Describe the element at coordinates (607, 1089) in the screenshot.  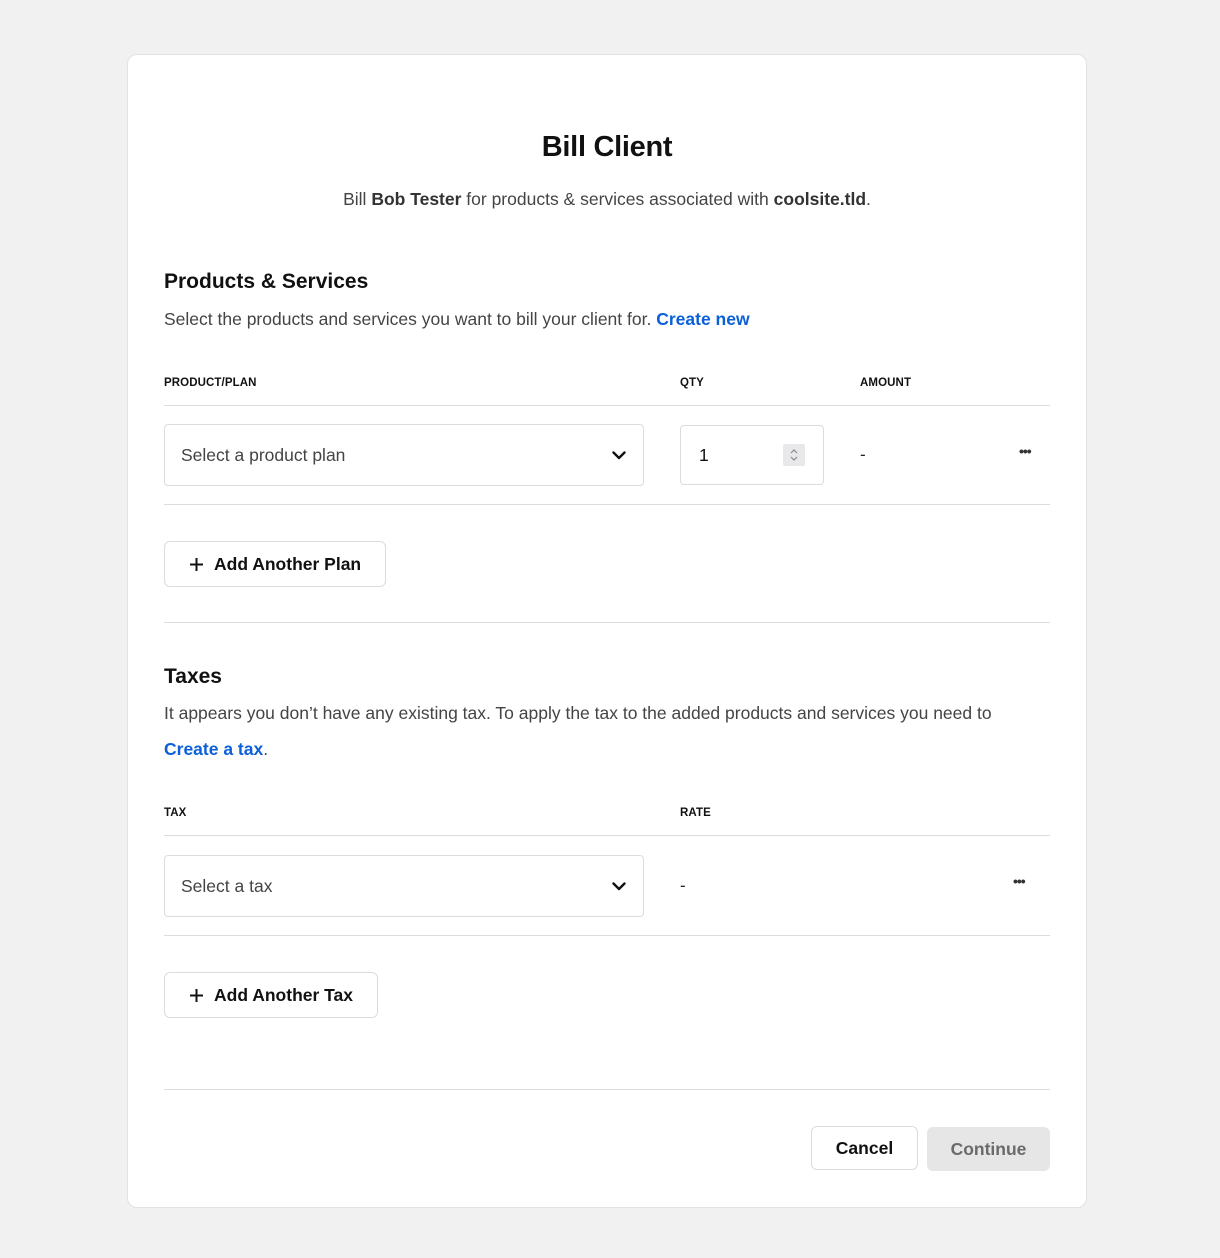
I see `footer-divider` at that location.